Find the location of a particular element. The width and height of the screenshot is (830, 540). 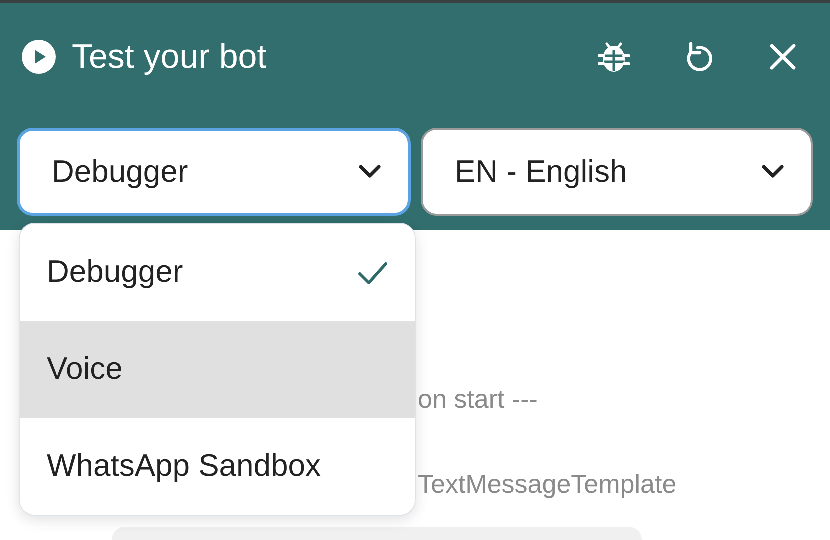

menu-item: Voice is located at coordinates (217, 369).